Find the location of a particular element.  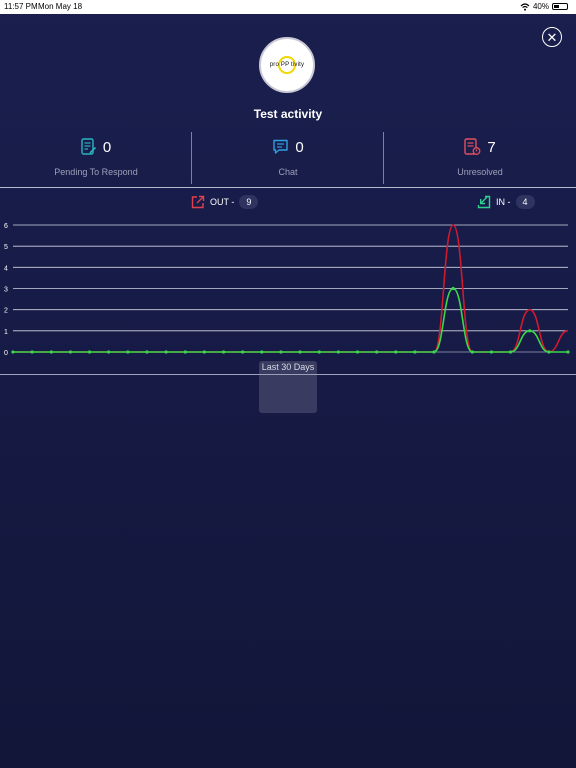

logo-text: pro PP tivity is located at coordinates (287, 65).